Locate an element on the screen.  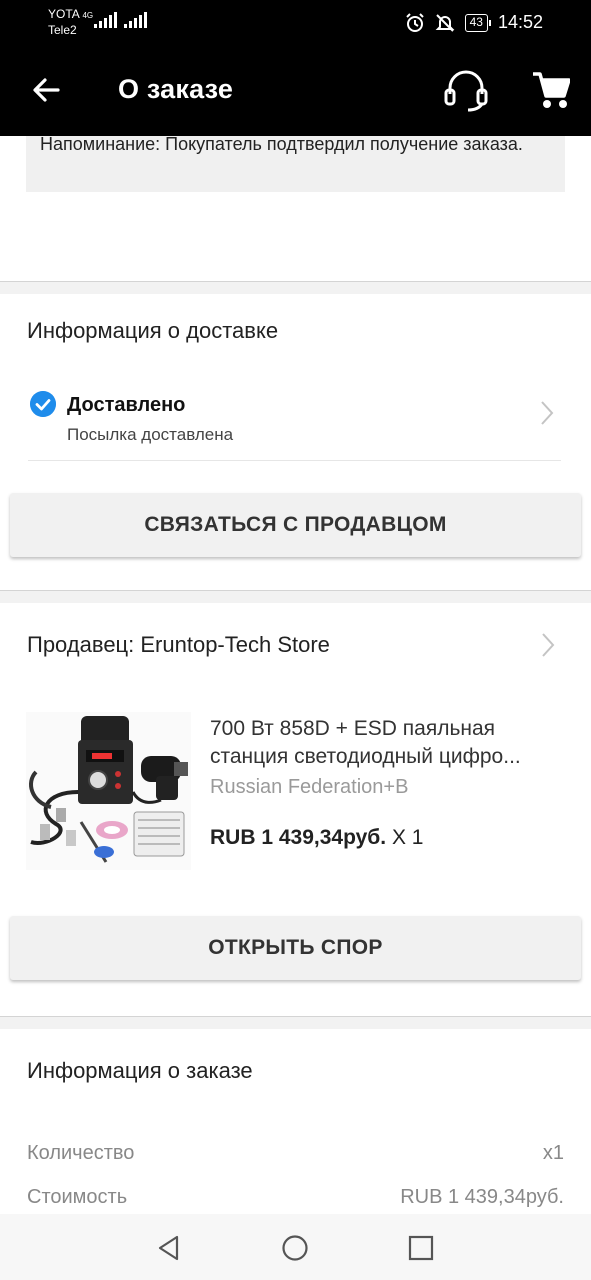
status-bar: YOTA 4G Tele2 43 14:52 is located at coordinates (295, 23).